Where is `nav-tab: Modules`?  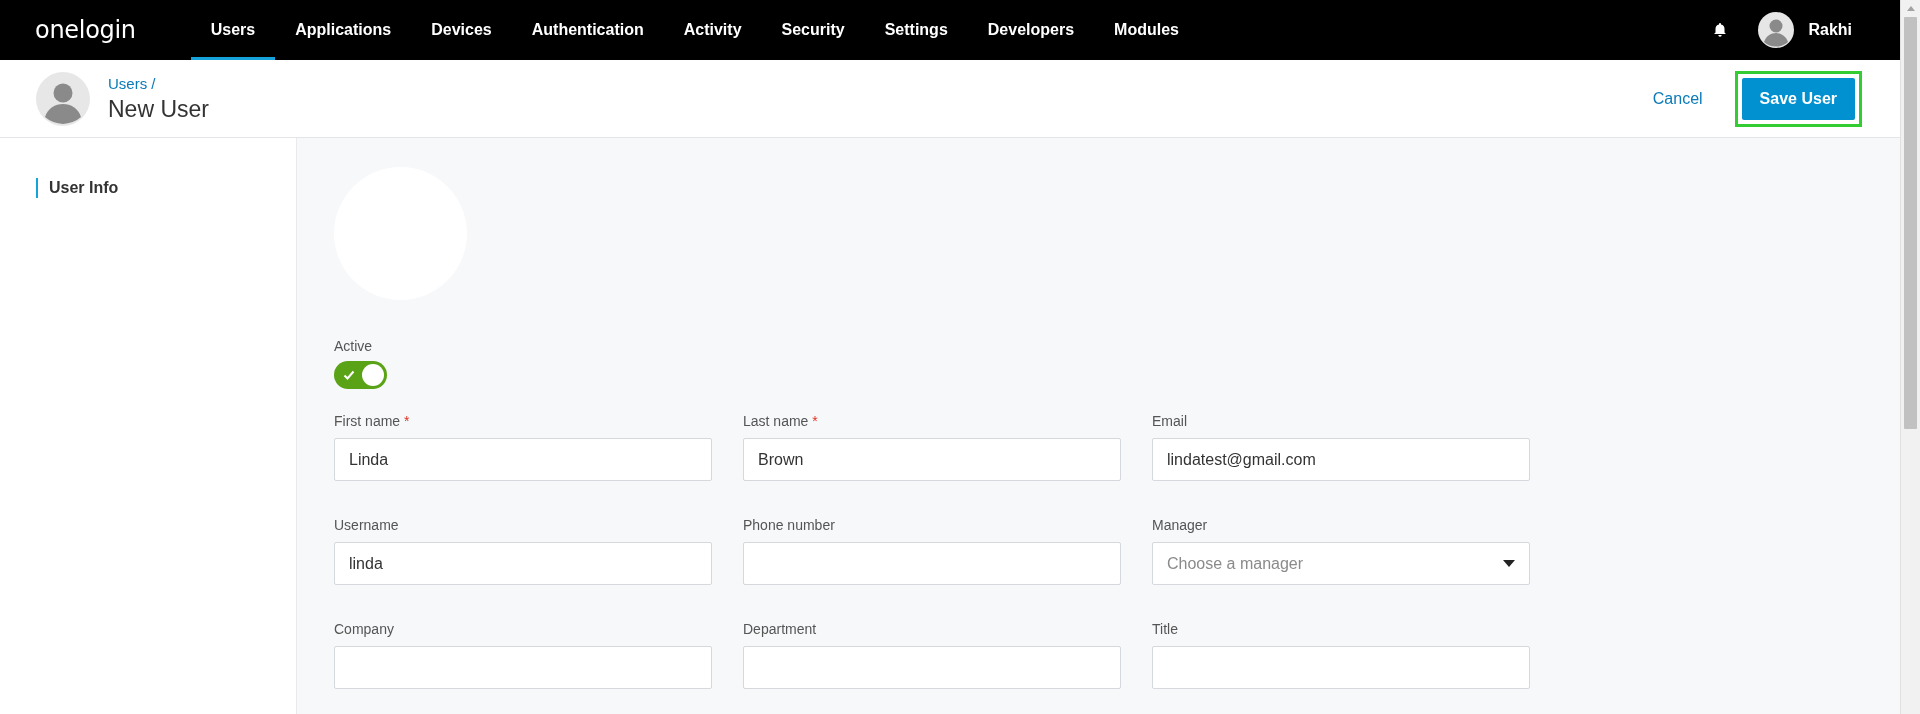
nav-tab: Modules is located at coordinates (1146, 30).